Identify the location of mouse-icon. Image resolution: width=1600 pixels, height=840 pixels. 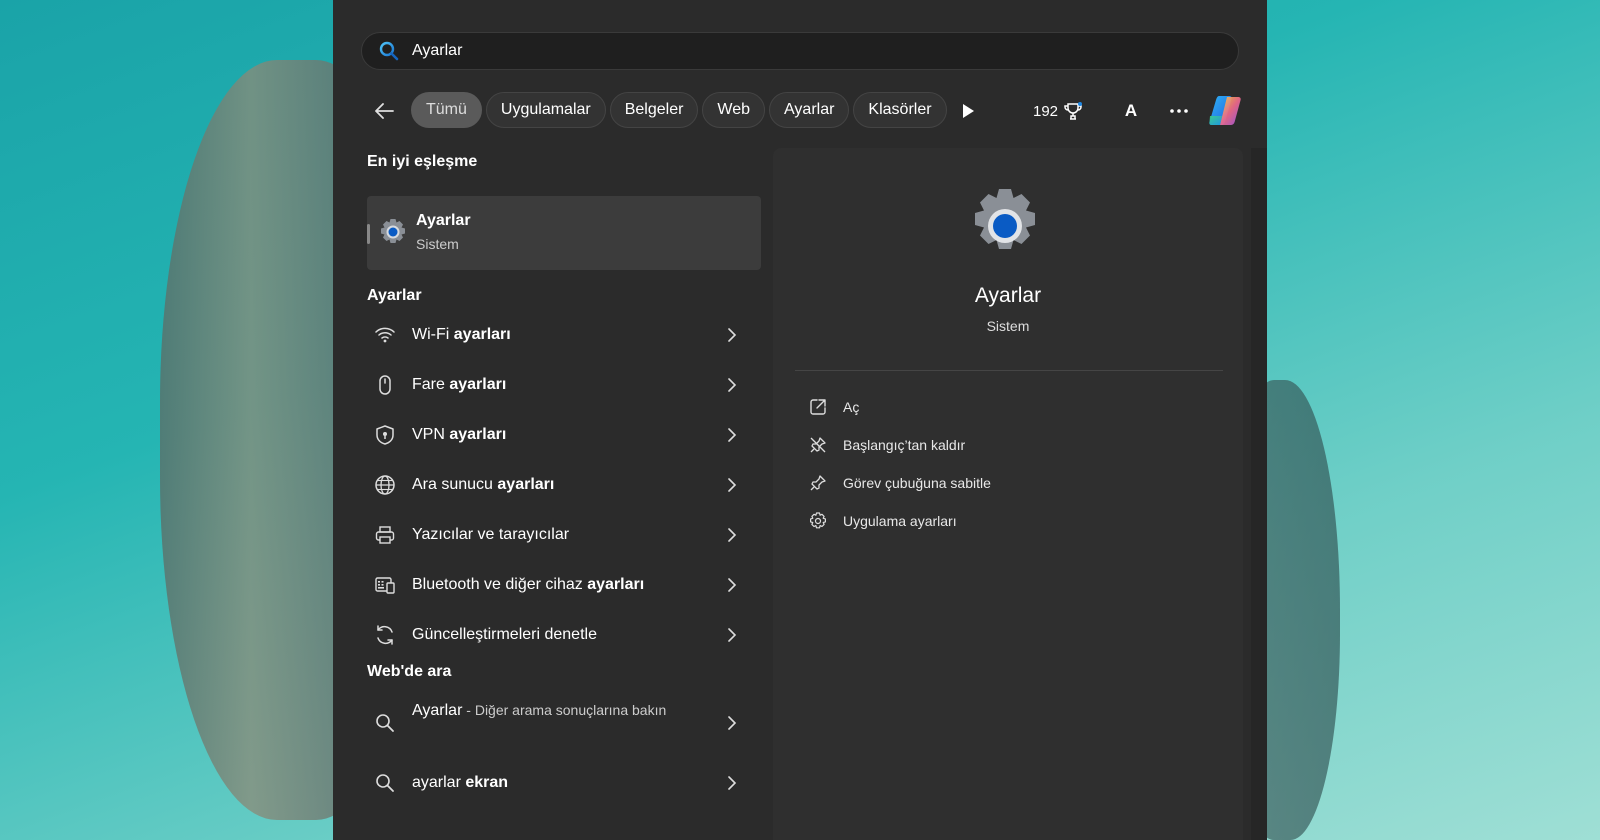
(385, 385).